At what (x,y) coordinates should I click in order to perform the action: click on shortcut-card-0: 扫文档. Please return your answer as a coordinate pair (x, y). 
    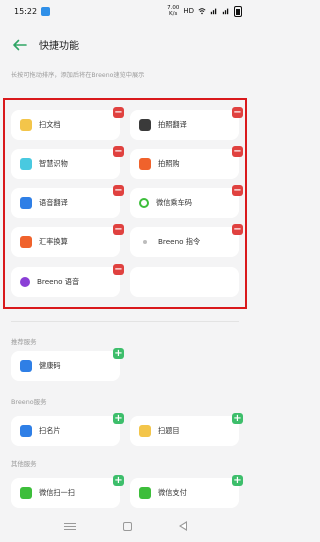
    Looking at the image, I should click on (65, 125).